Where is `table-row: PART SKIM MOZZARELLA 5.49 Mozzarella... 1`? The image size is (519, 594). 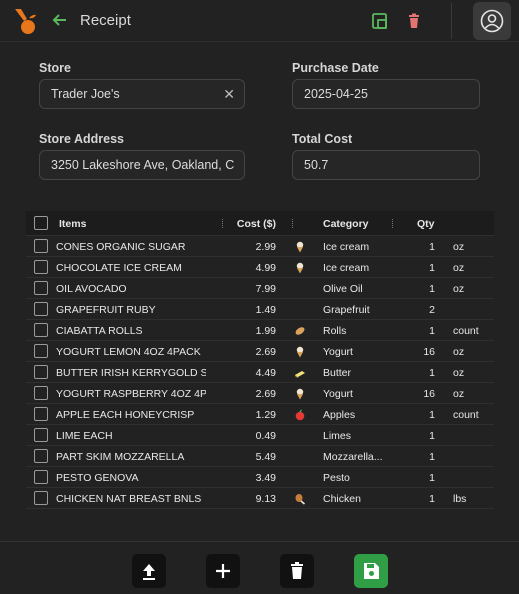 table-row: PART SKIM MOZZARELLA 5.49 Mozzarella... 1 is located at coordinates (260, 456).